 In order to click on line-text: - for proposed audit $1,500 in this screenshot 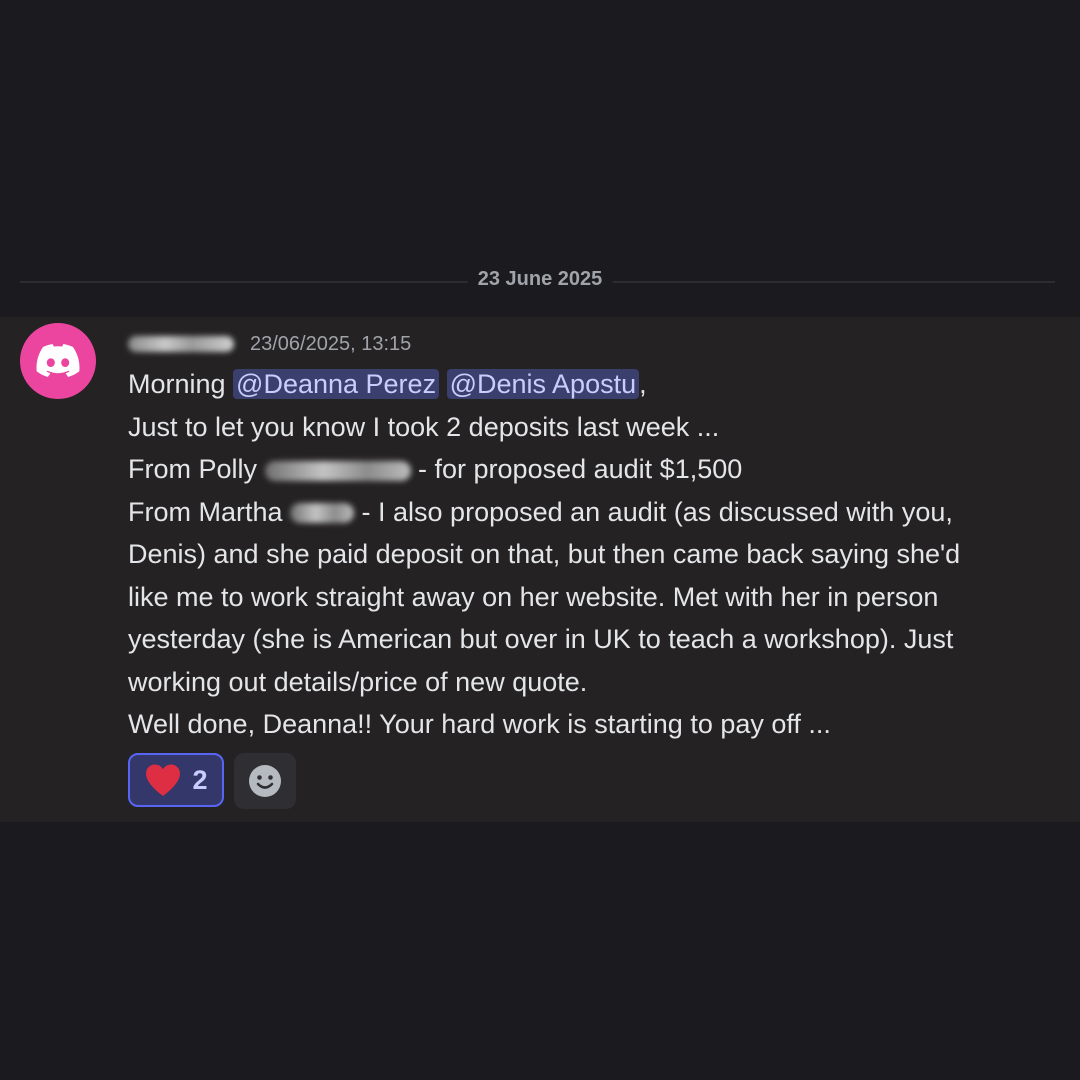, I will do `click(576, 469)`.